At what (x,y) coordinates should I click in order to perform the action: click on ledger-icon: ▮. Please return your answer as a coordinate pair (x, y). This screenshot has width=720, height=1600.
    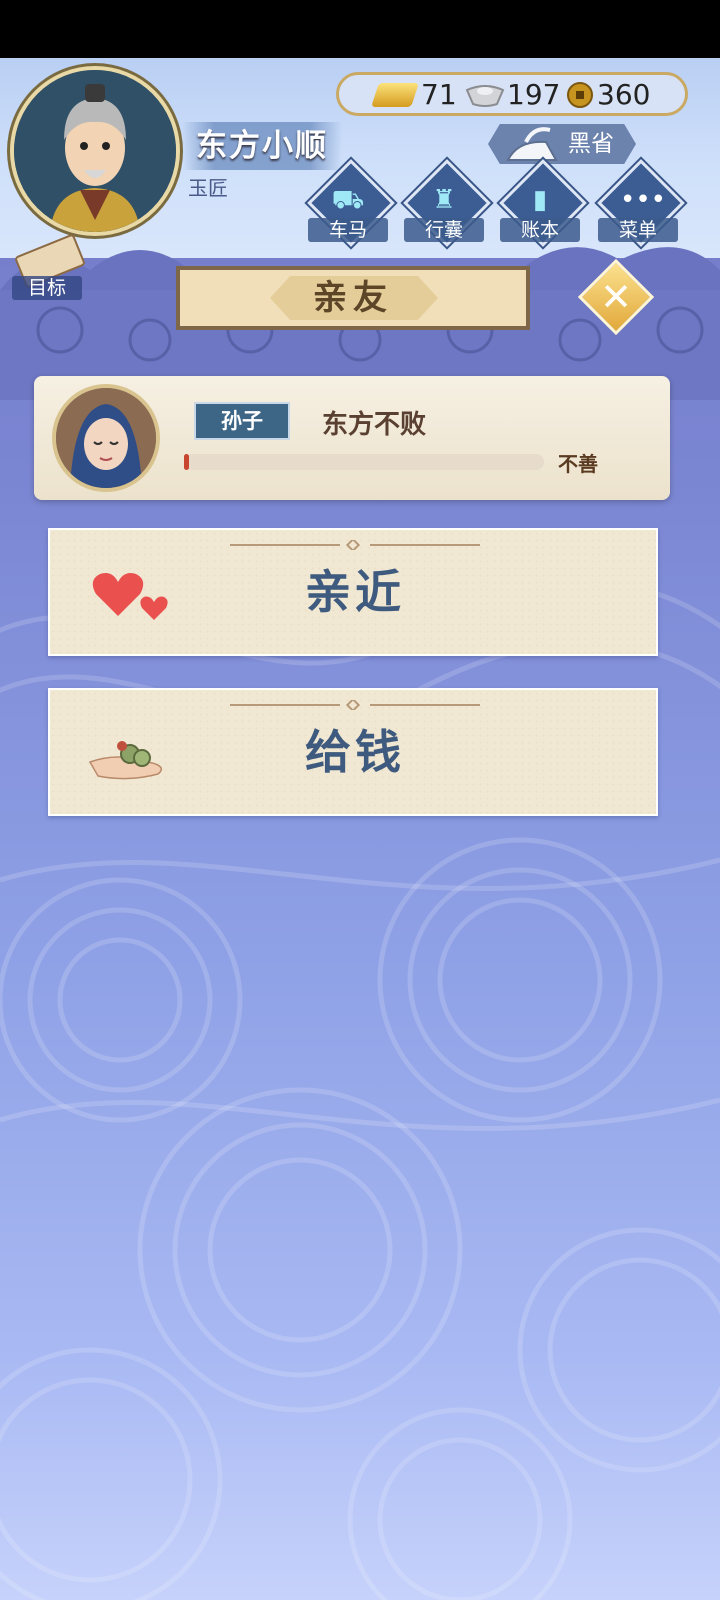
    Looking at the image, I should click on (540, 200).